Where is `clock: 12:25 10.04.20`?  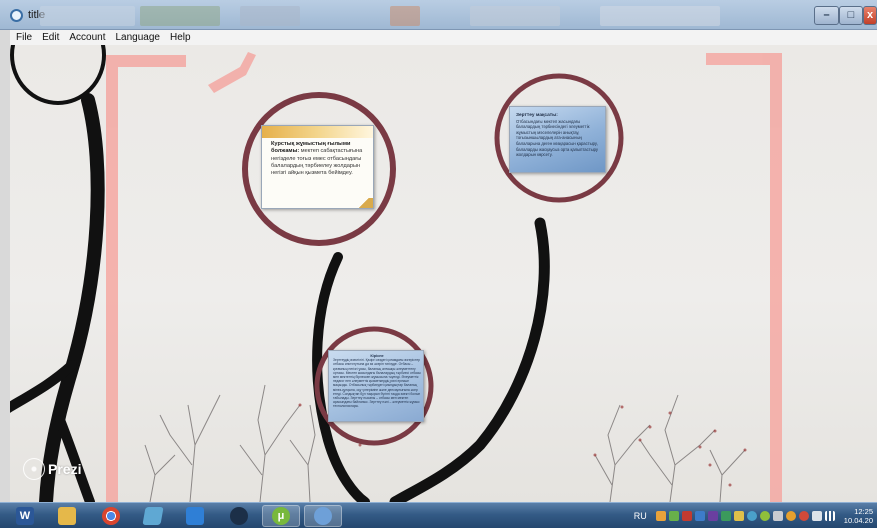
clock: 12:25 10.04.20 is located at coordinates (858, 516).